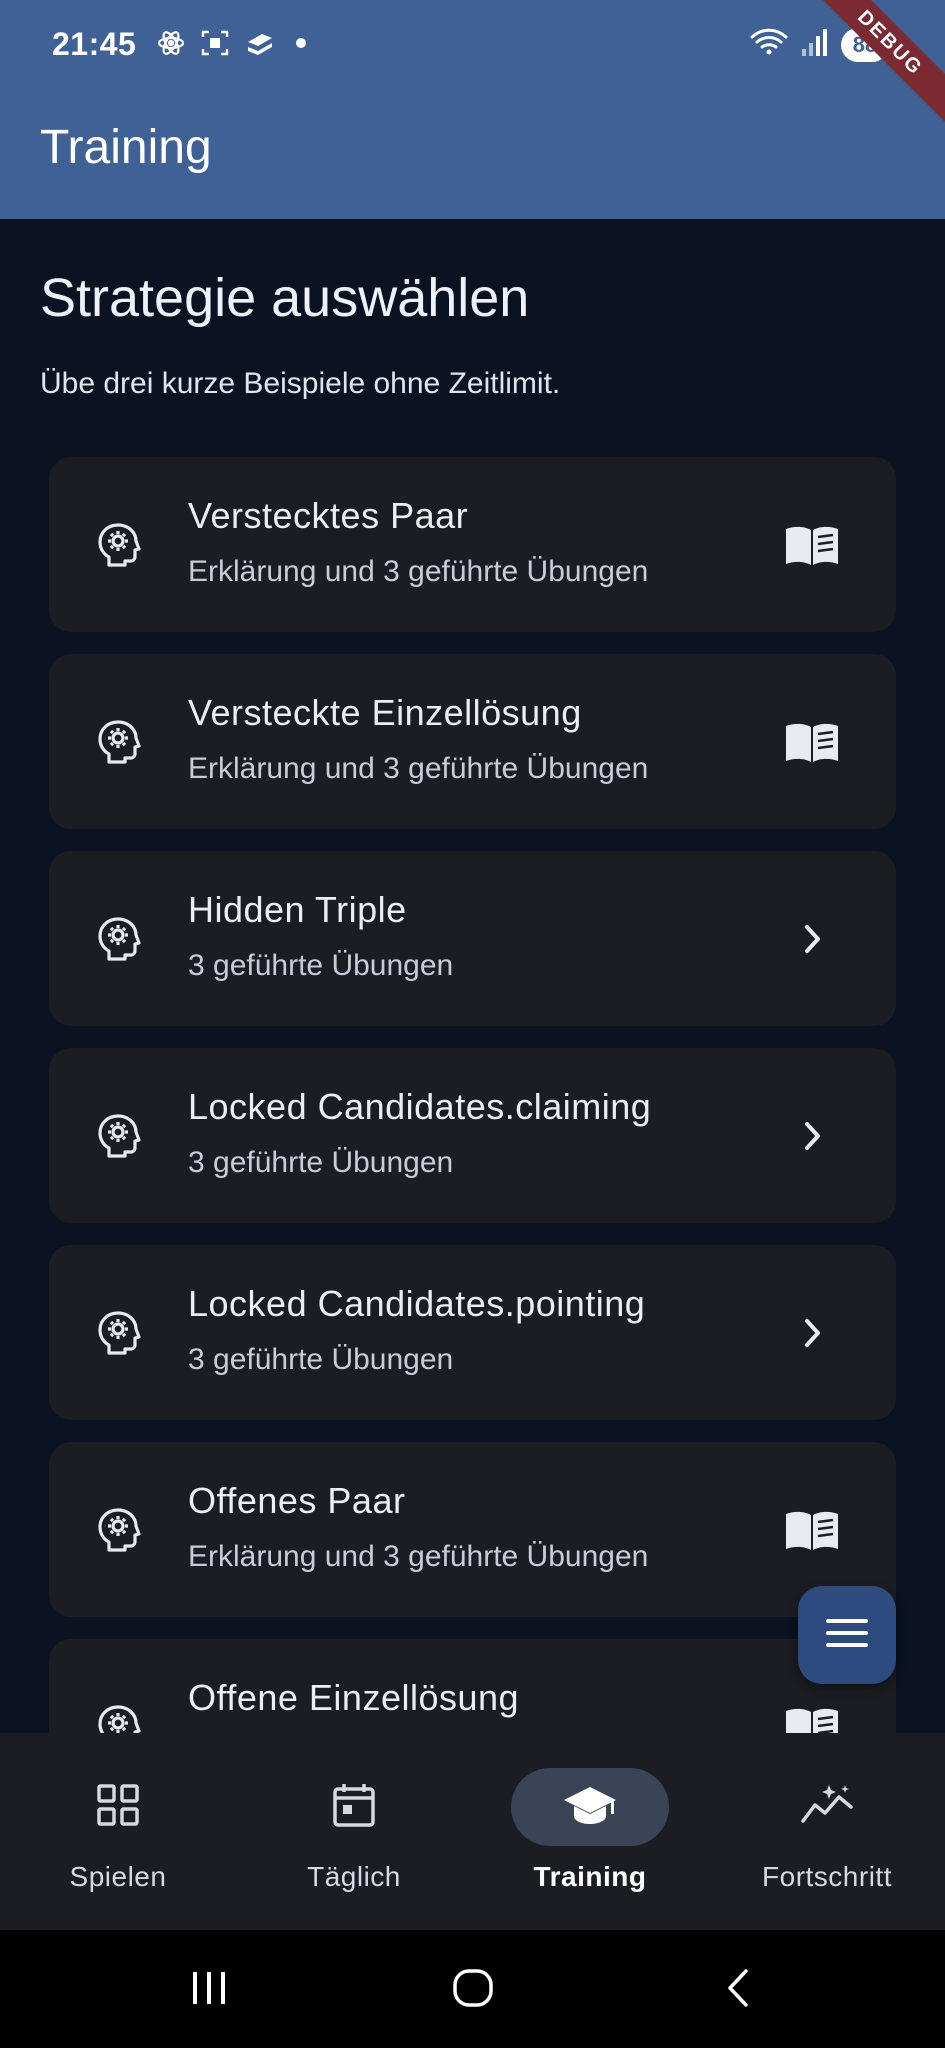 The height and width of the screenshot is (2048, 945). I want to click on home-icon, so click(473, 1990).